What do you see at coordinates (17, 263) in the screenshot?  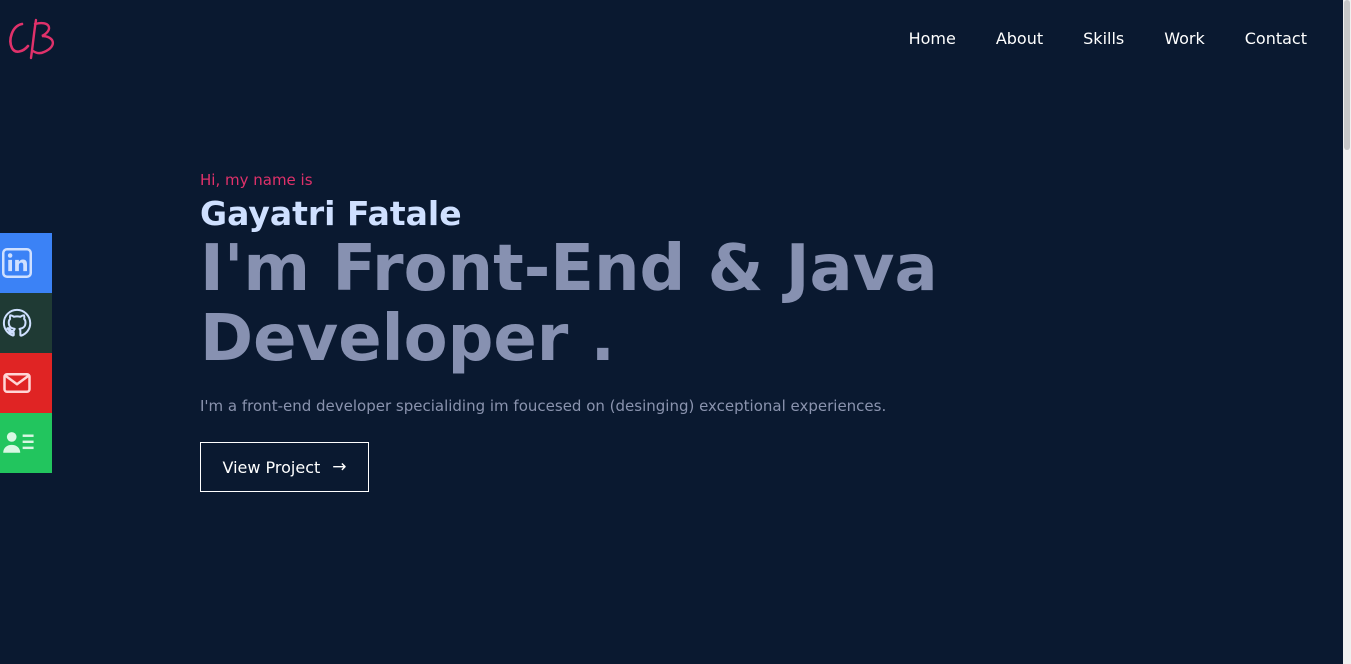 I see `linkedin-icon` at bounding box center [17, 263].